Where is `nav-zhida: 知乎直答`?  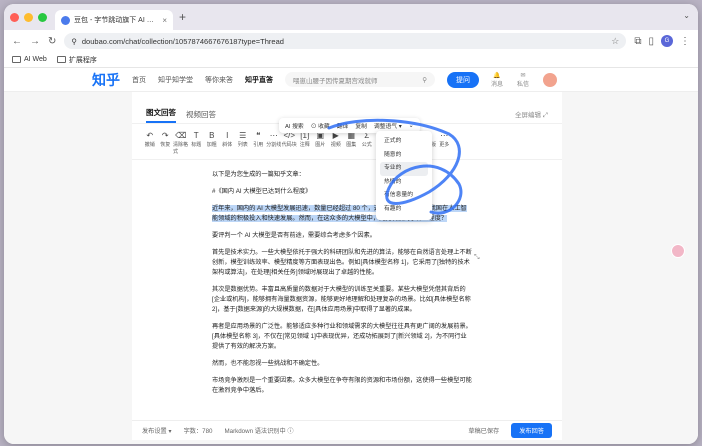
nav-zhida: 知乎直答 is located at coordinates (259, 80).